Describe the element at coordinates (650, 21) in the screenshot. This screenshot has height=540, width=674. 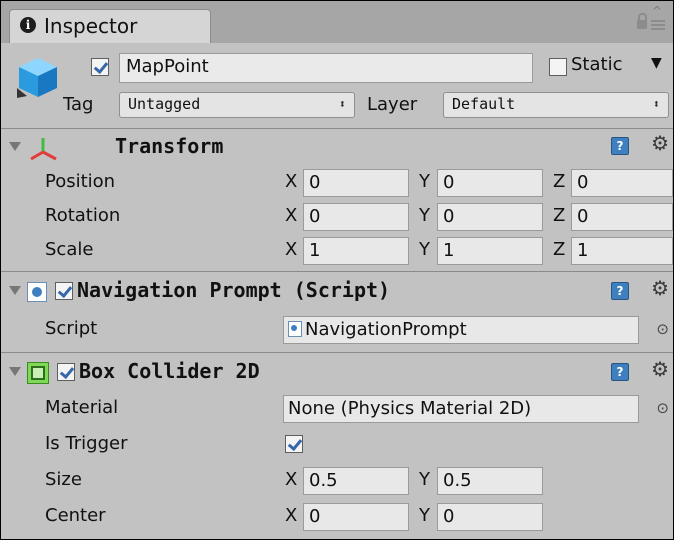
I see `tab-controls: ^` at that location.